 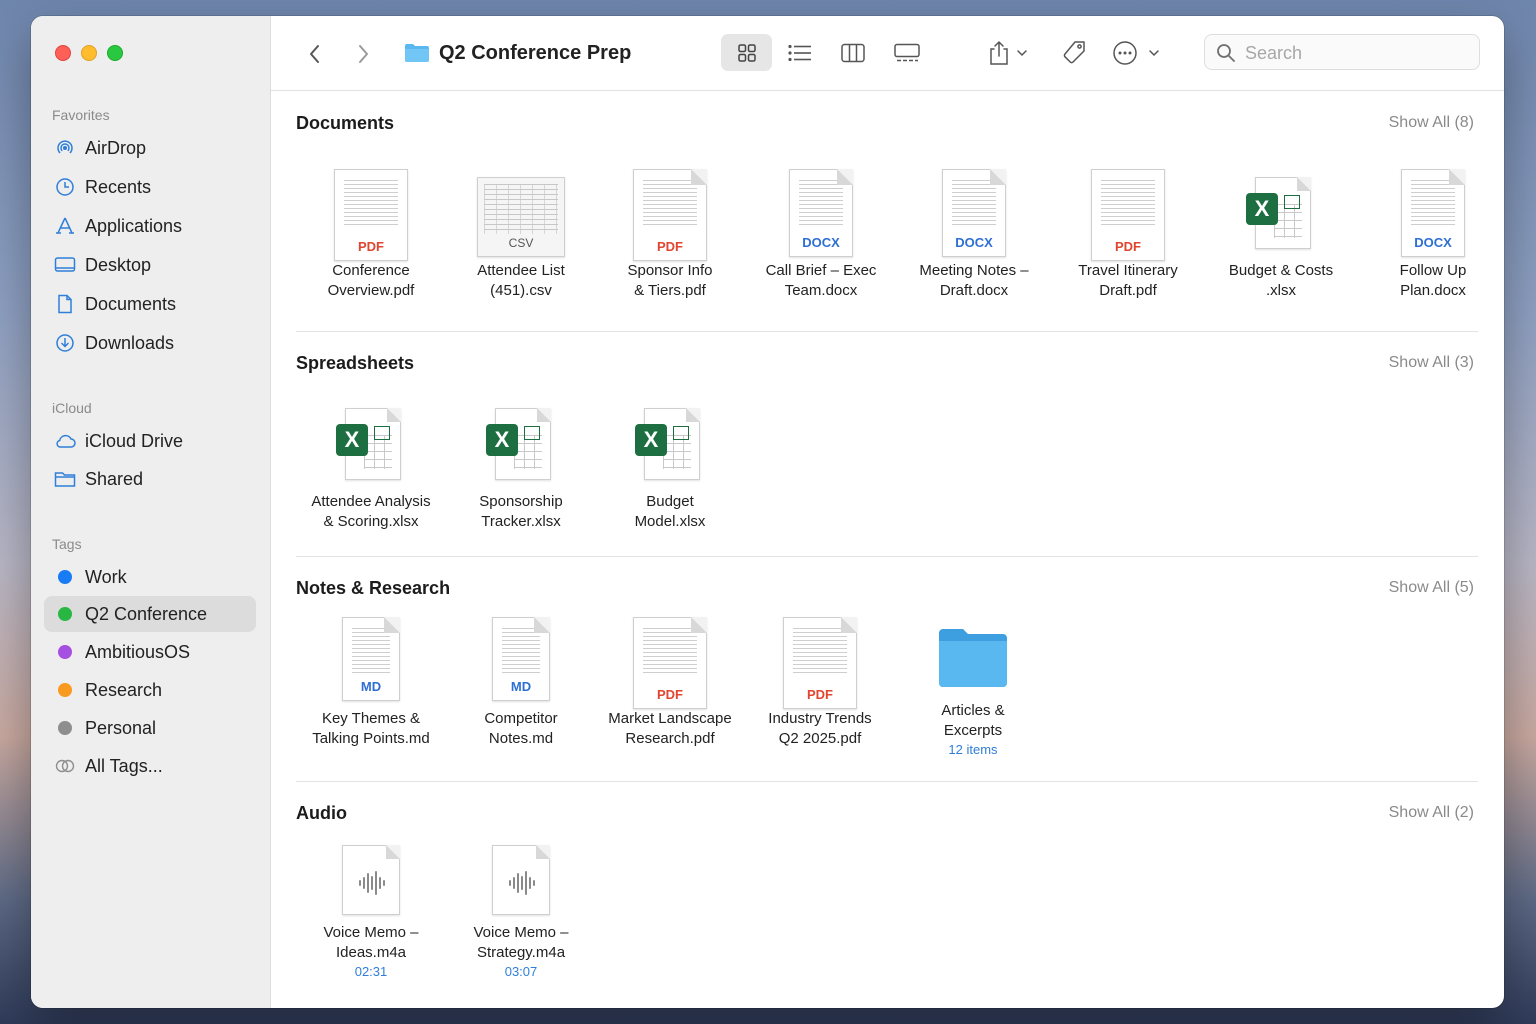 What do you see at coordinates (521, 686) in the screenshot?
I see `file-type-label: MD` at bounding box center [521, 686].